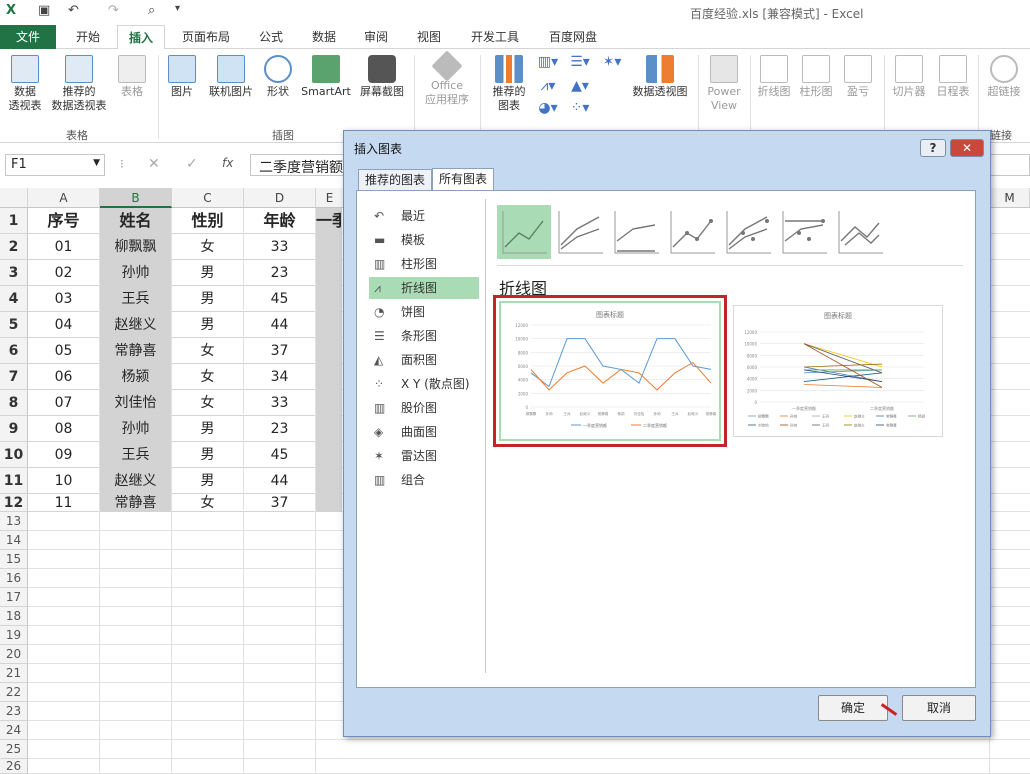  What do you see at coordinates (424, 216) in the screenshot?
I see `category-recent: ↶ 最近` at bounding box center [424, 216].